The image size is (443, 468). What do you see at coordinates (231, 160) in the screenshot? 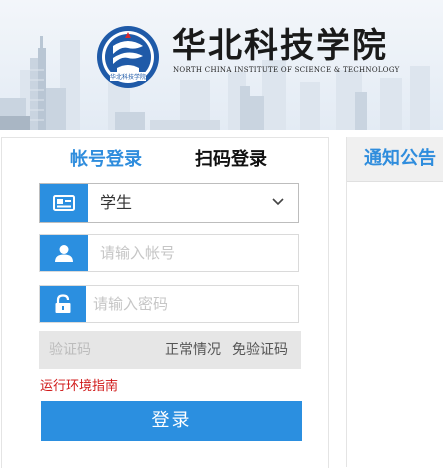
I see `tab-qr-login: 扫码登录` at bounding box center [231, 160].